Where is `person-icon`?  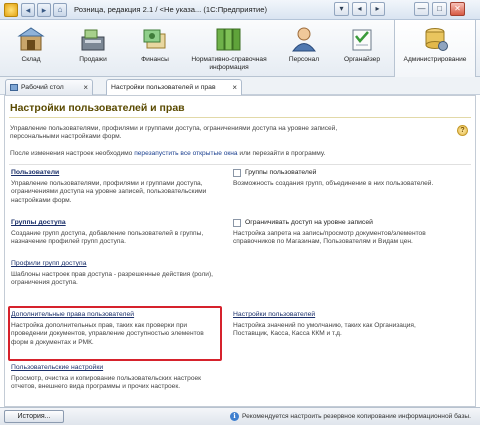
person-icon is located at coordinates (304, 39).